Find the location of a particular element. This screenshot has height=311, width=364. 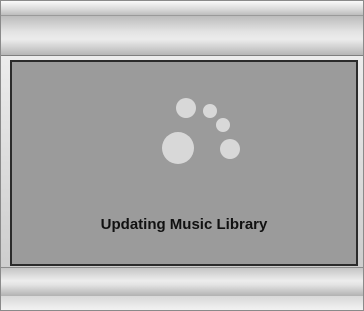

logo-lower-circle is located at coordinates (230, 149).